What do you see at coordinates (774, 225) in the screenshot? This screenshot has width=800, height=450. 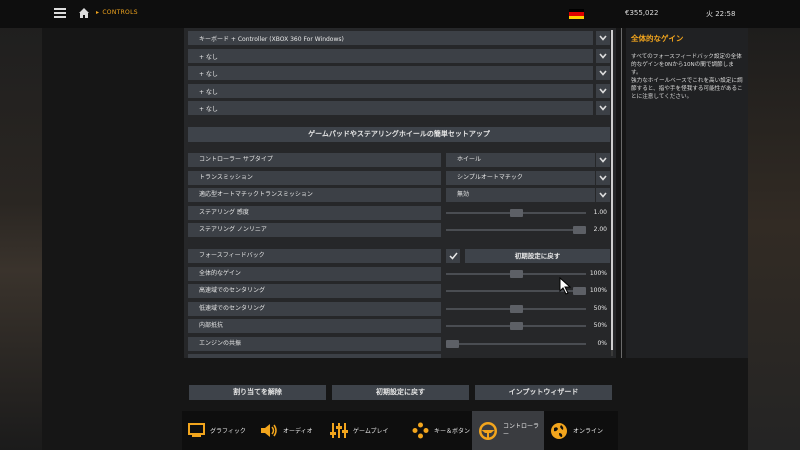 I see `background-right` at bounding box center [774, 225].